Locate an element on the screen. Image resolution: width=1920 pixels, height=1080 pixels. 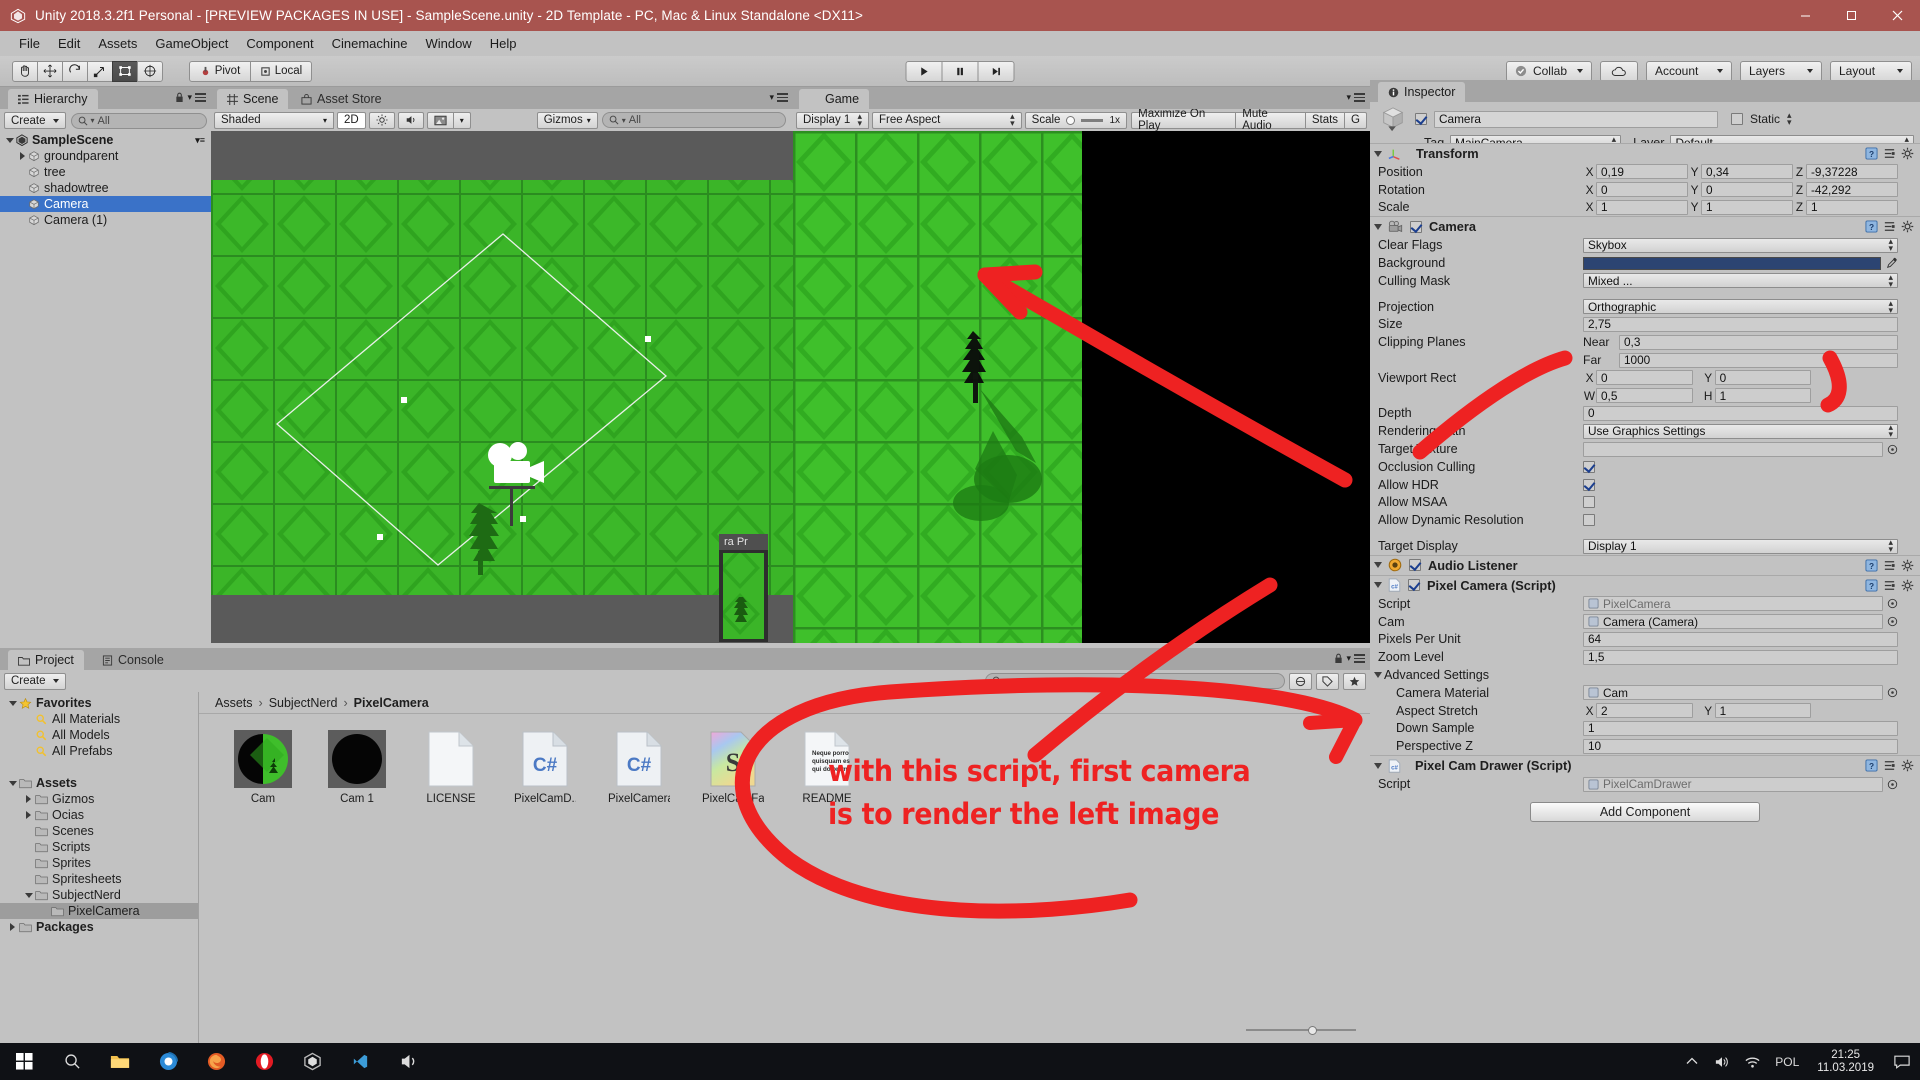
menu-item-cinemachine: Cinemachine is located at coordinates (370, 43).